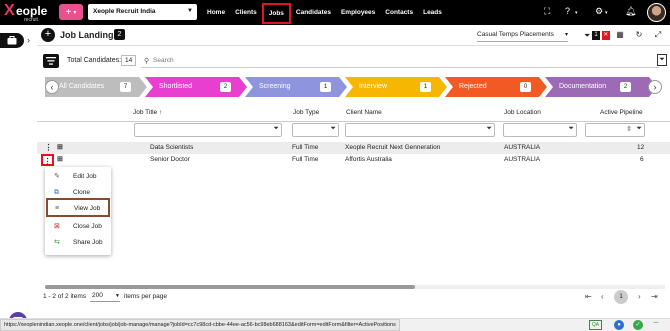  Describe the element at coordinates (595, 325) in the screenshot. I see `qa-badge: QA` at that location.